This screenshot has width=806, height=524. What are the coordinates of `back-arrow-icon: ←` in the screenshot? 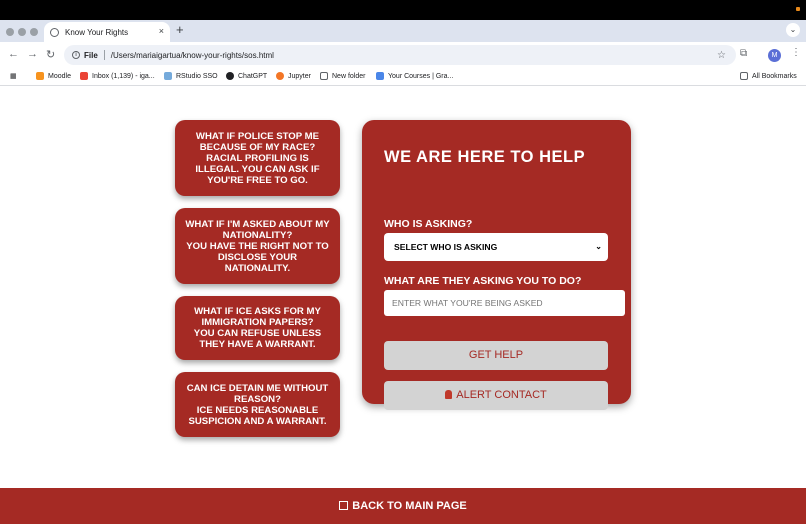 It's located at (13, 54).